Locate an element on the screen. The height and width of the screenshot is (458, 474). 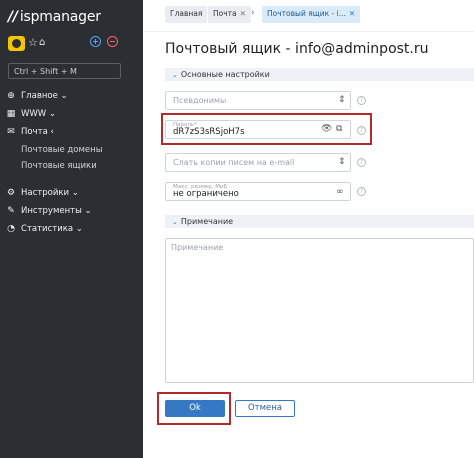
sidebar-toolbar: ☆ ⌂ is located at coordinates (71, 44).